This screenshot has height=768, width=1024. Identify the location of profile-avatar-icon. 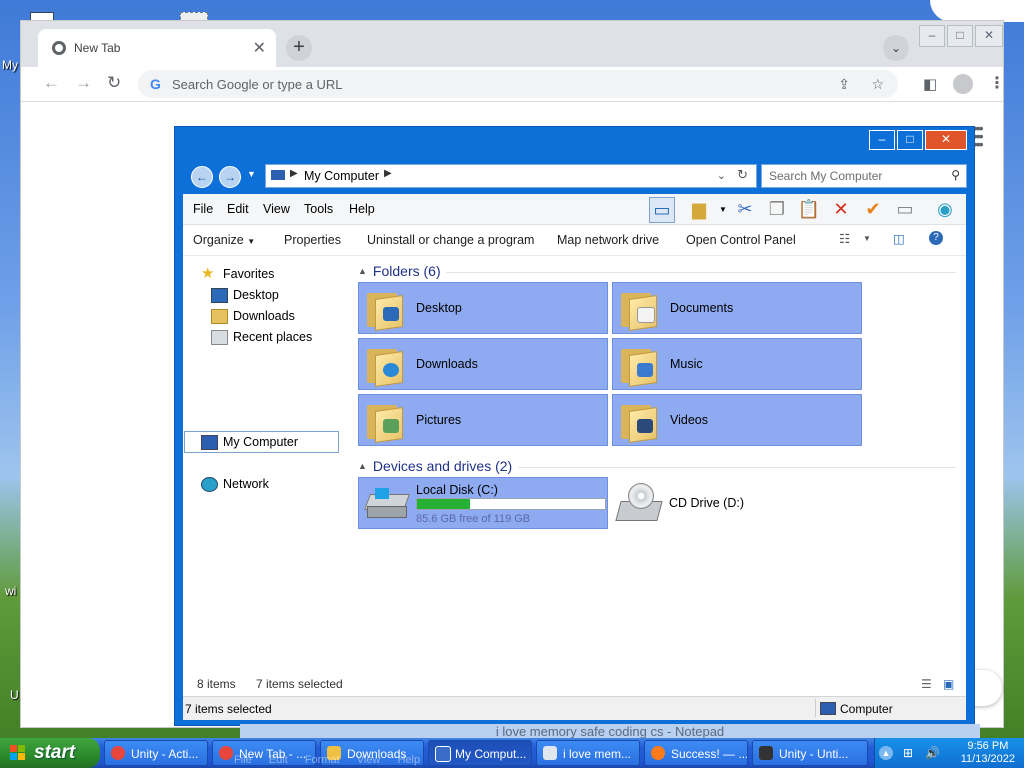
(963, 84).